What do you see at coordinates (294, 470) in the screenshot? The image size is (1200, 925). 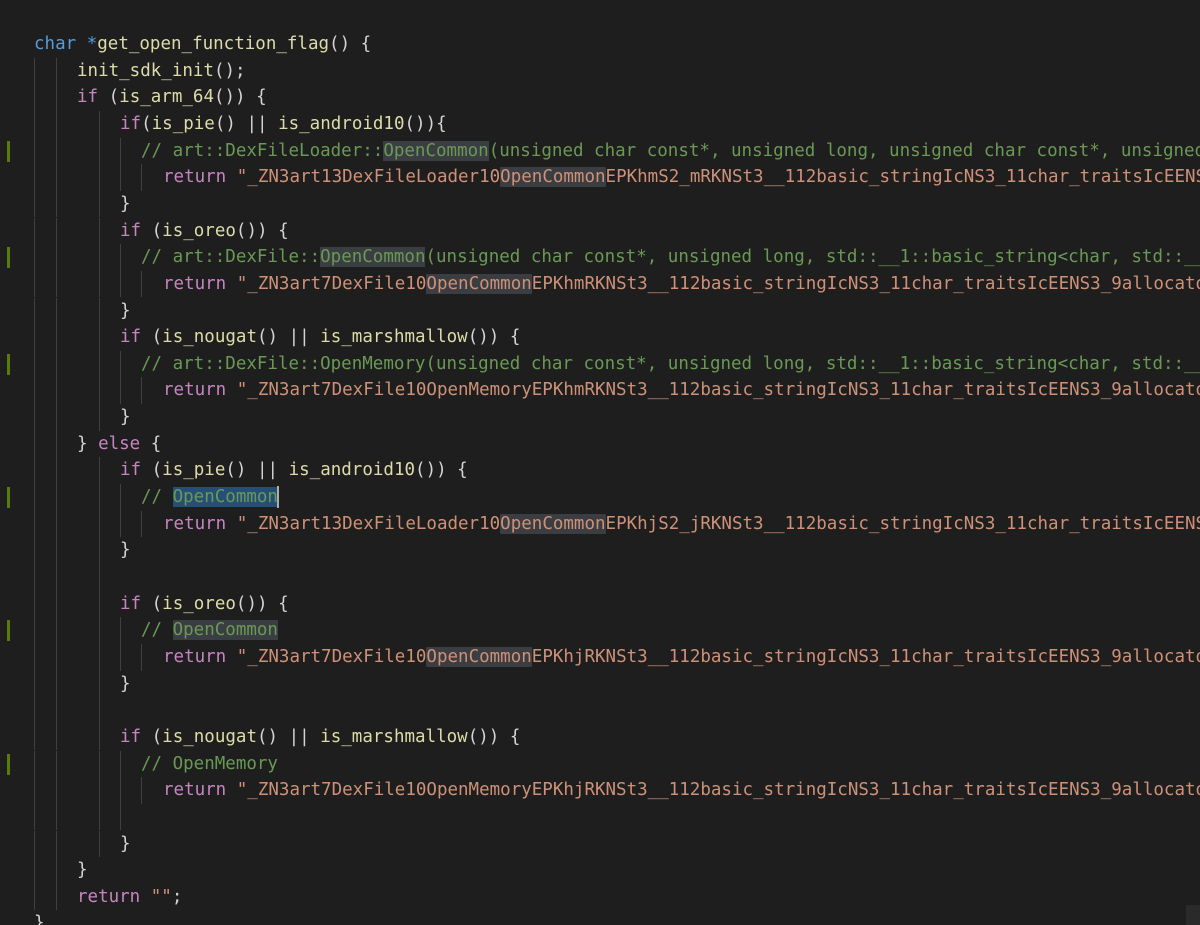 I see `code-line-text: if (is_pie() || is_android10()) {` at bounding box center [294, 470].